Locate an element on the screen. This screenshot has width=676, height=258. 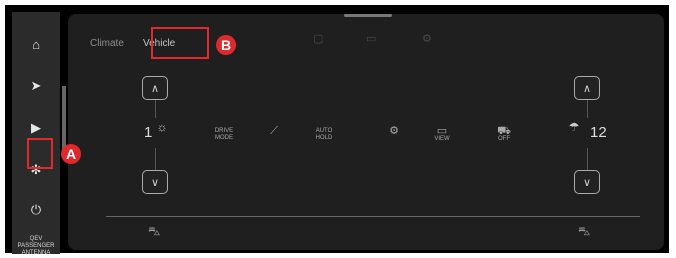
camera-view-icon: ▭ is located at coordinates (442, 131).